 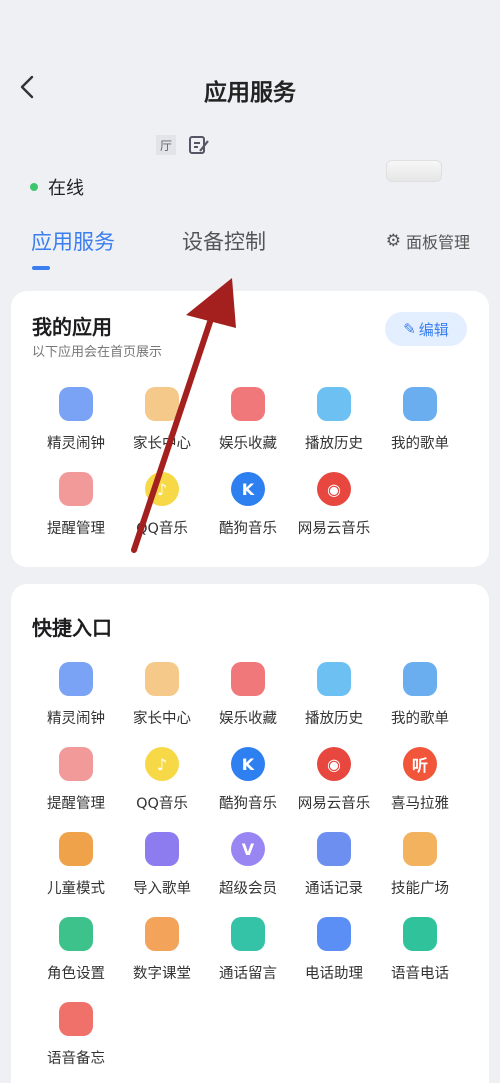 What do you see at coordinates (41, 268) in the screenshot?
I see `active-tab-indicator` at bounding box center [41, 268].